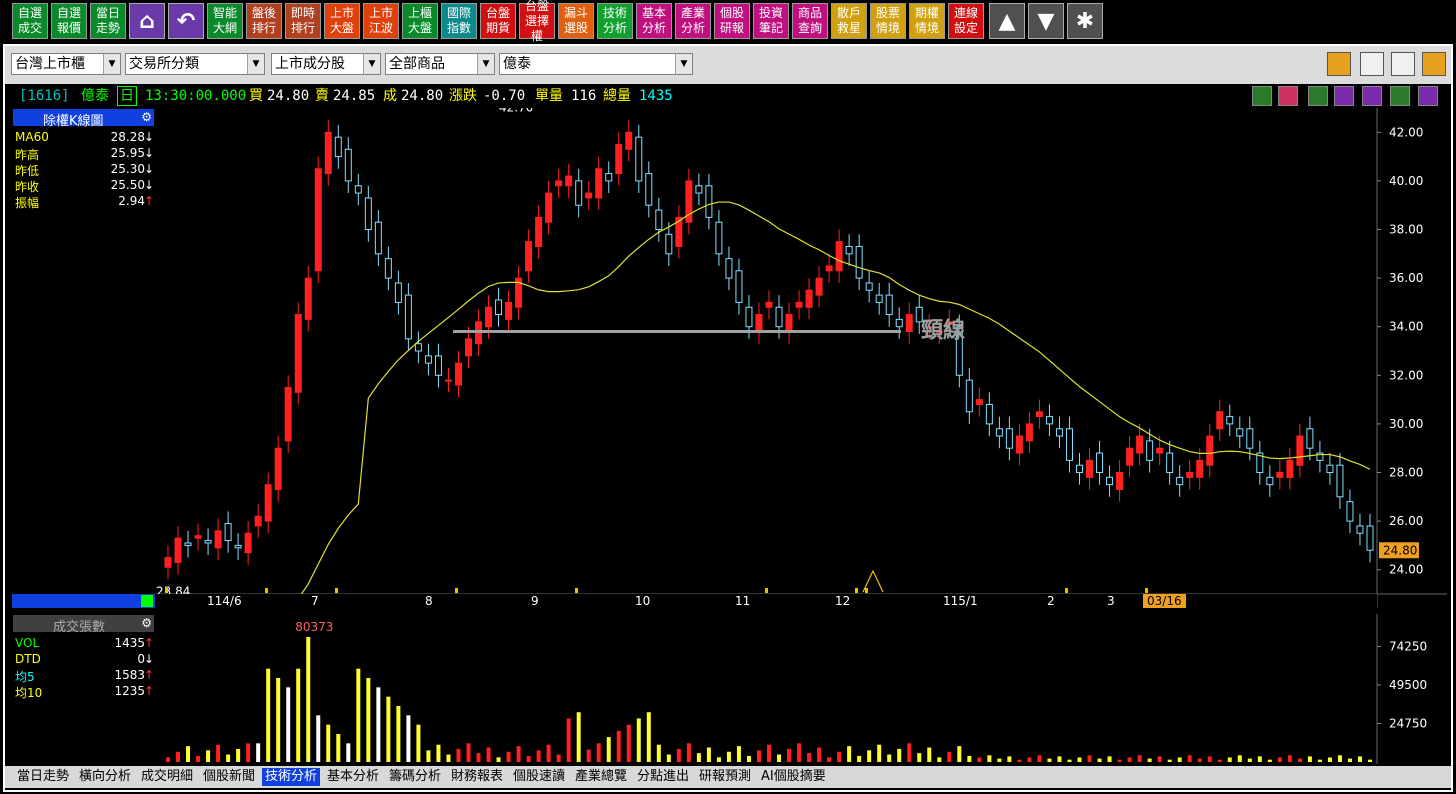 The height and width of the screenshot is (794, 1456). I want to click on stock-name: 億泰, so click(95, 96).